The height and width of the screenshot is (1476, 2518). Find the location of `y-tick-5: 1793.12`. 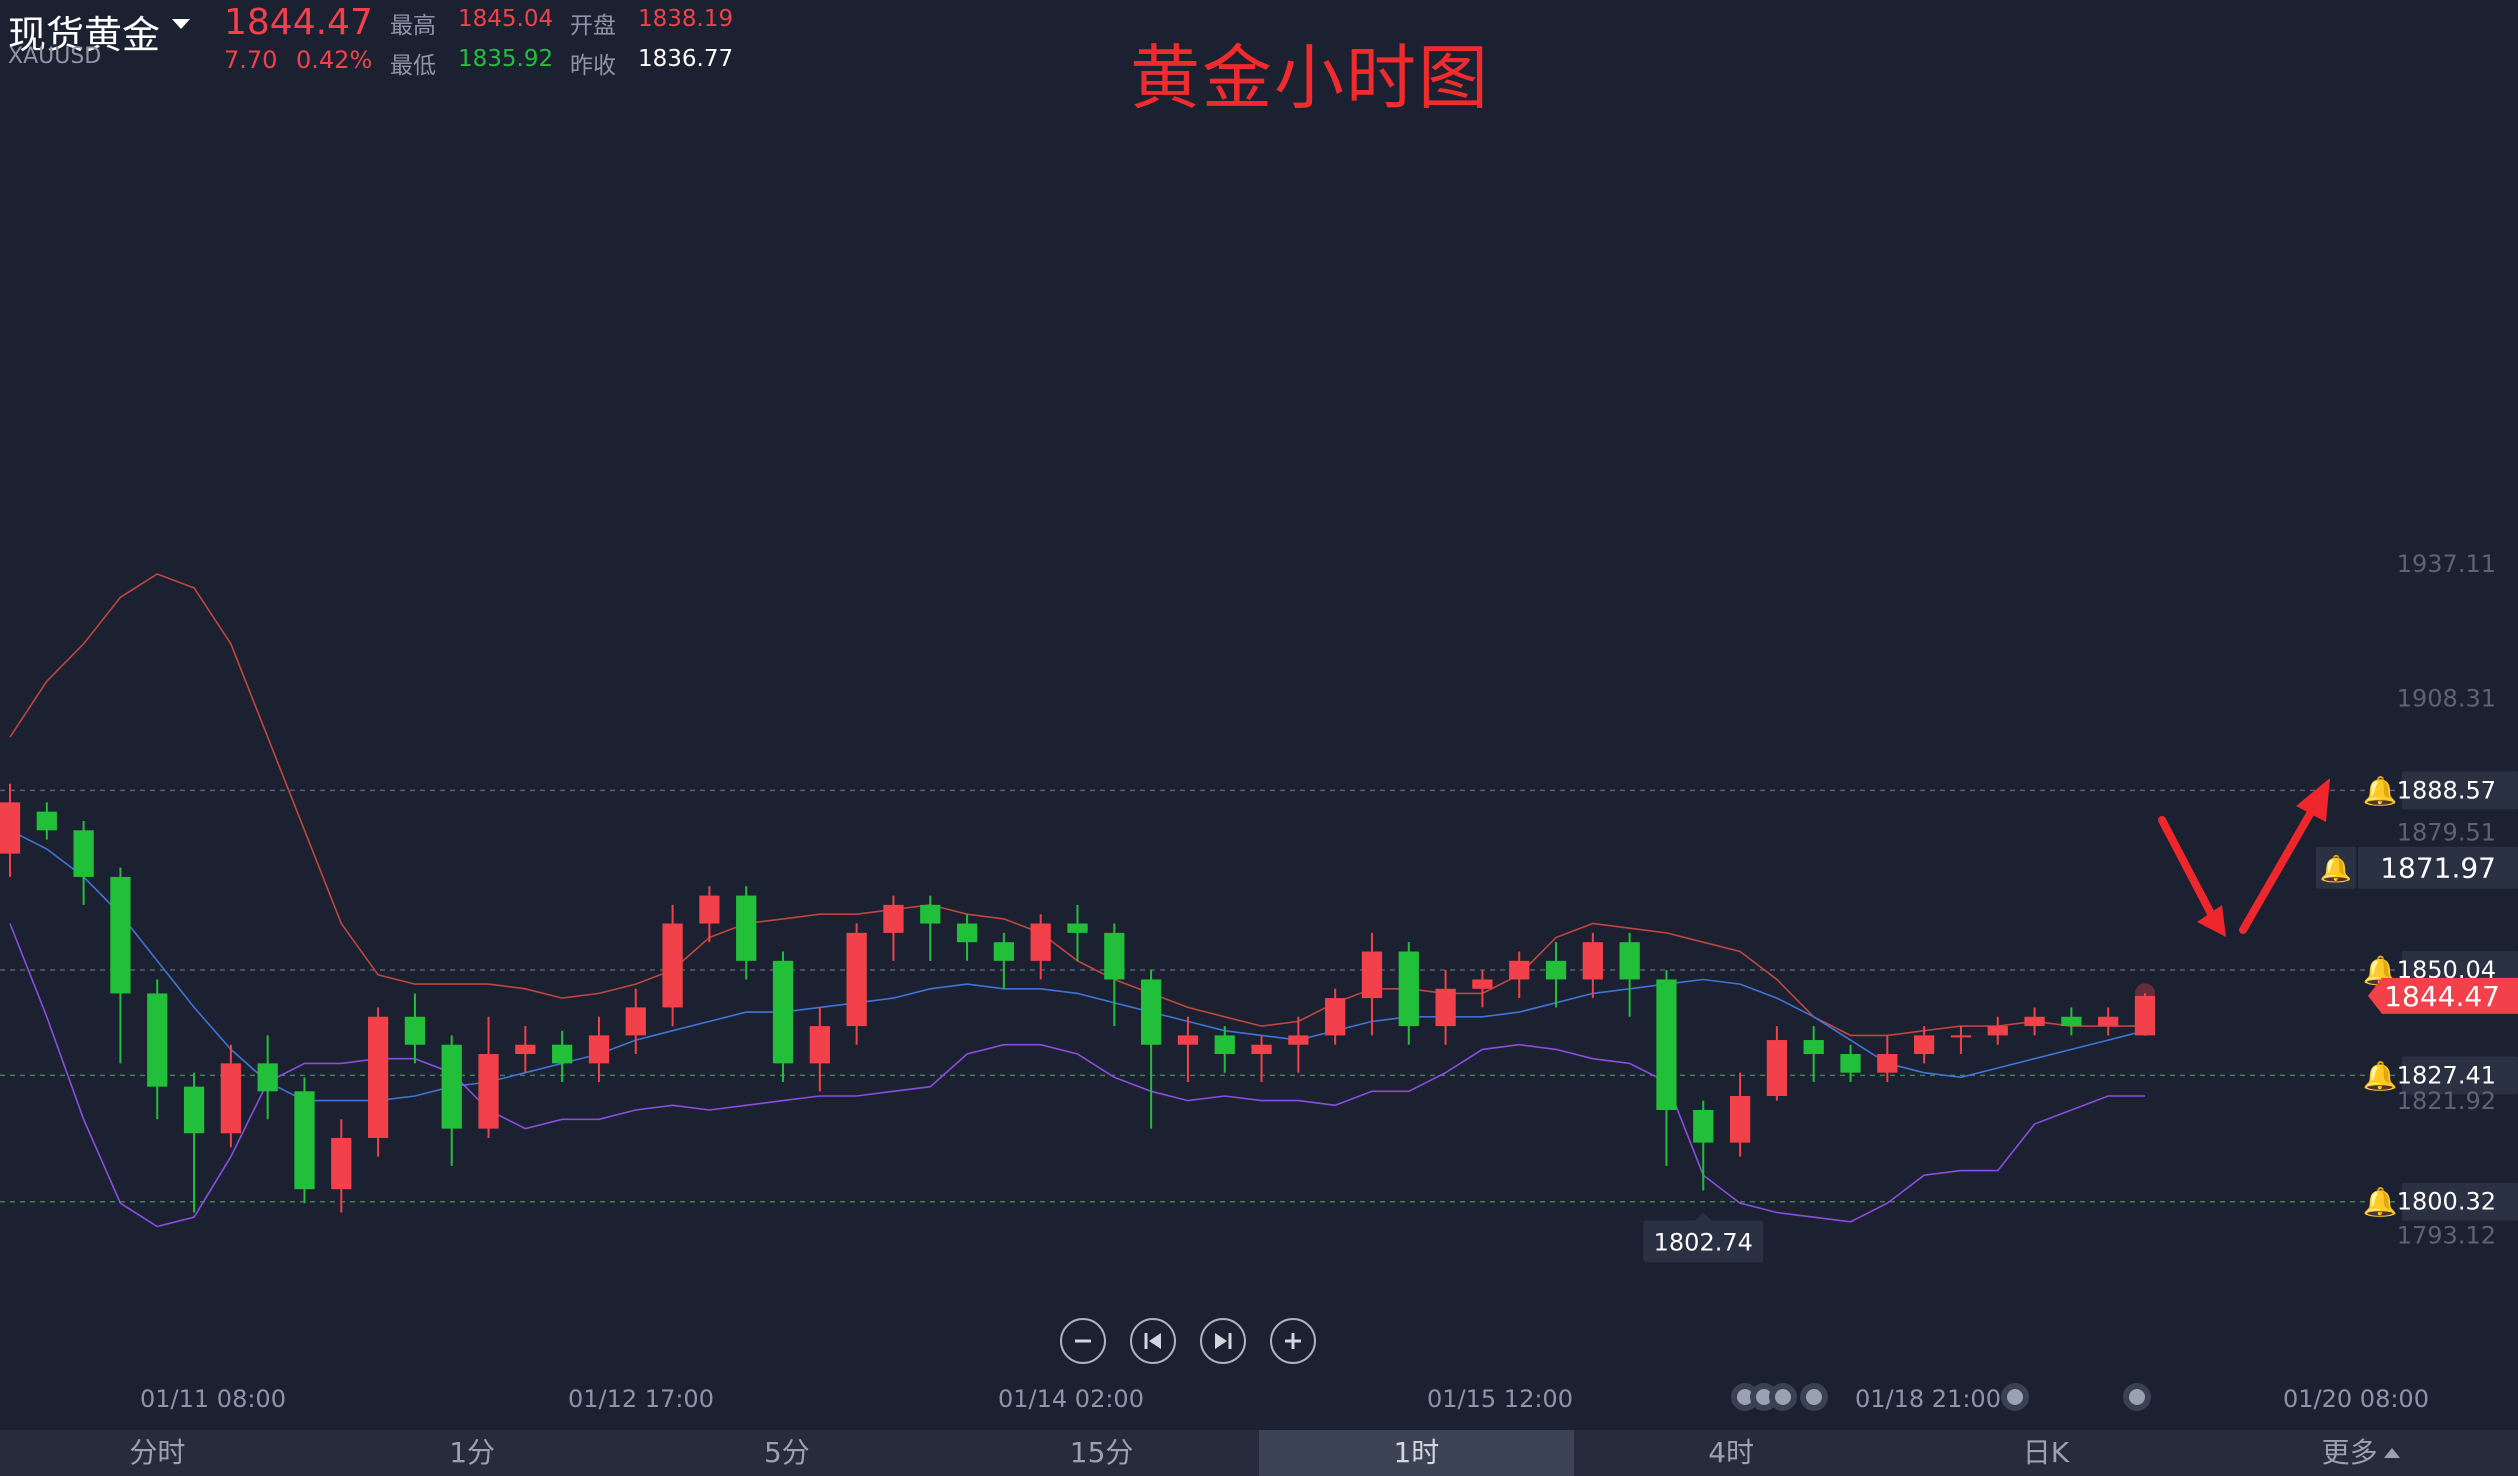

y-tick-5: 1793.12 is located at coordinates (2446, 1235).